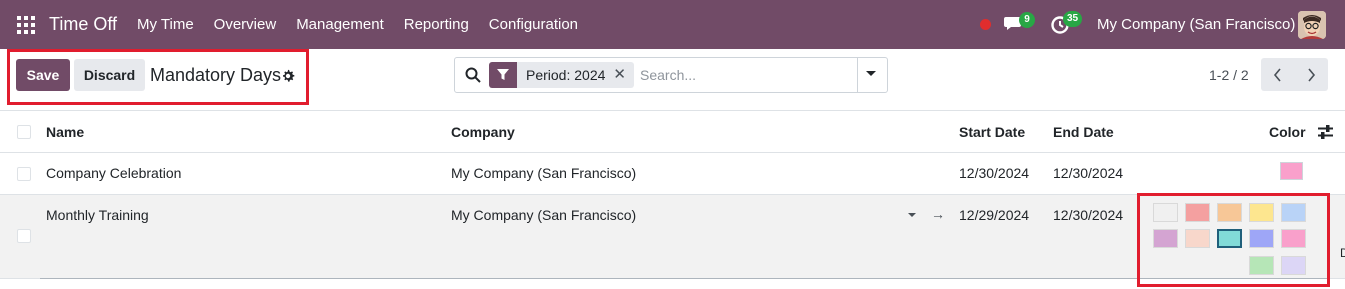  What do you see at coordinates (994, 173) in the screenshot?
I see `cell-start-date: 12/30/2024` at bounding box center [994, 173].